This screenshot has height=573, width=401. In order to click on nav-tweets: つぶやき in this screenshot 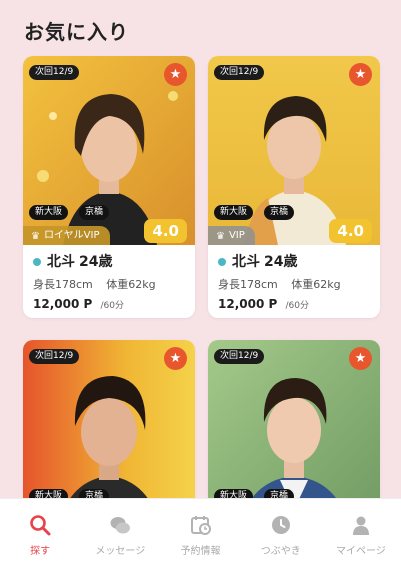, I will do `click(281, 536)`.